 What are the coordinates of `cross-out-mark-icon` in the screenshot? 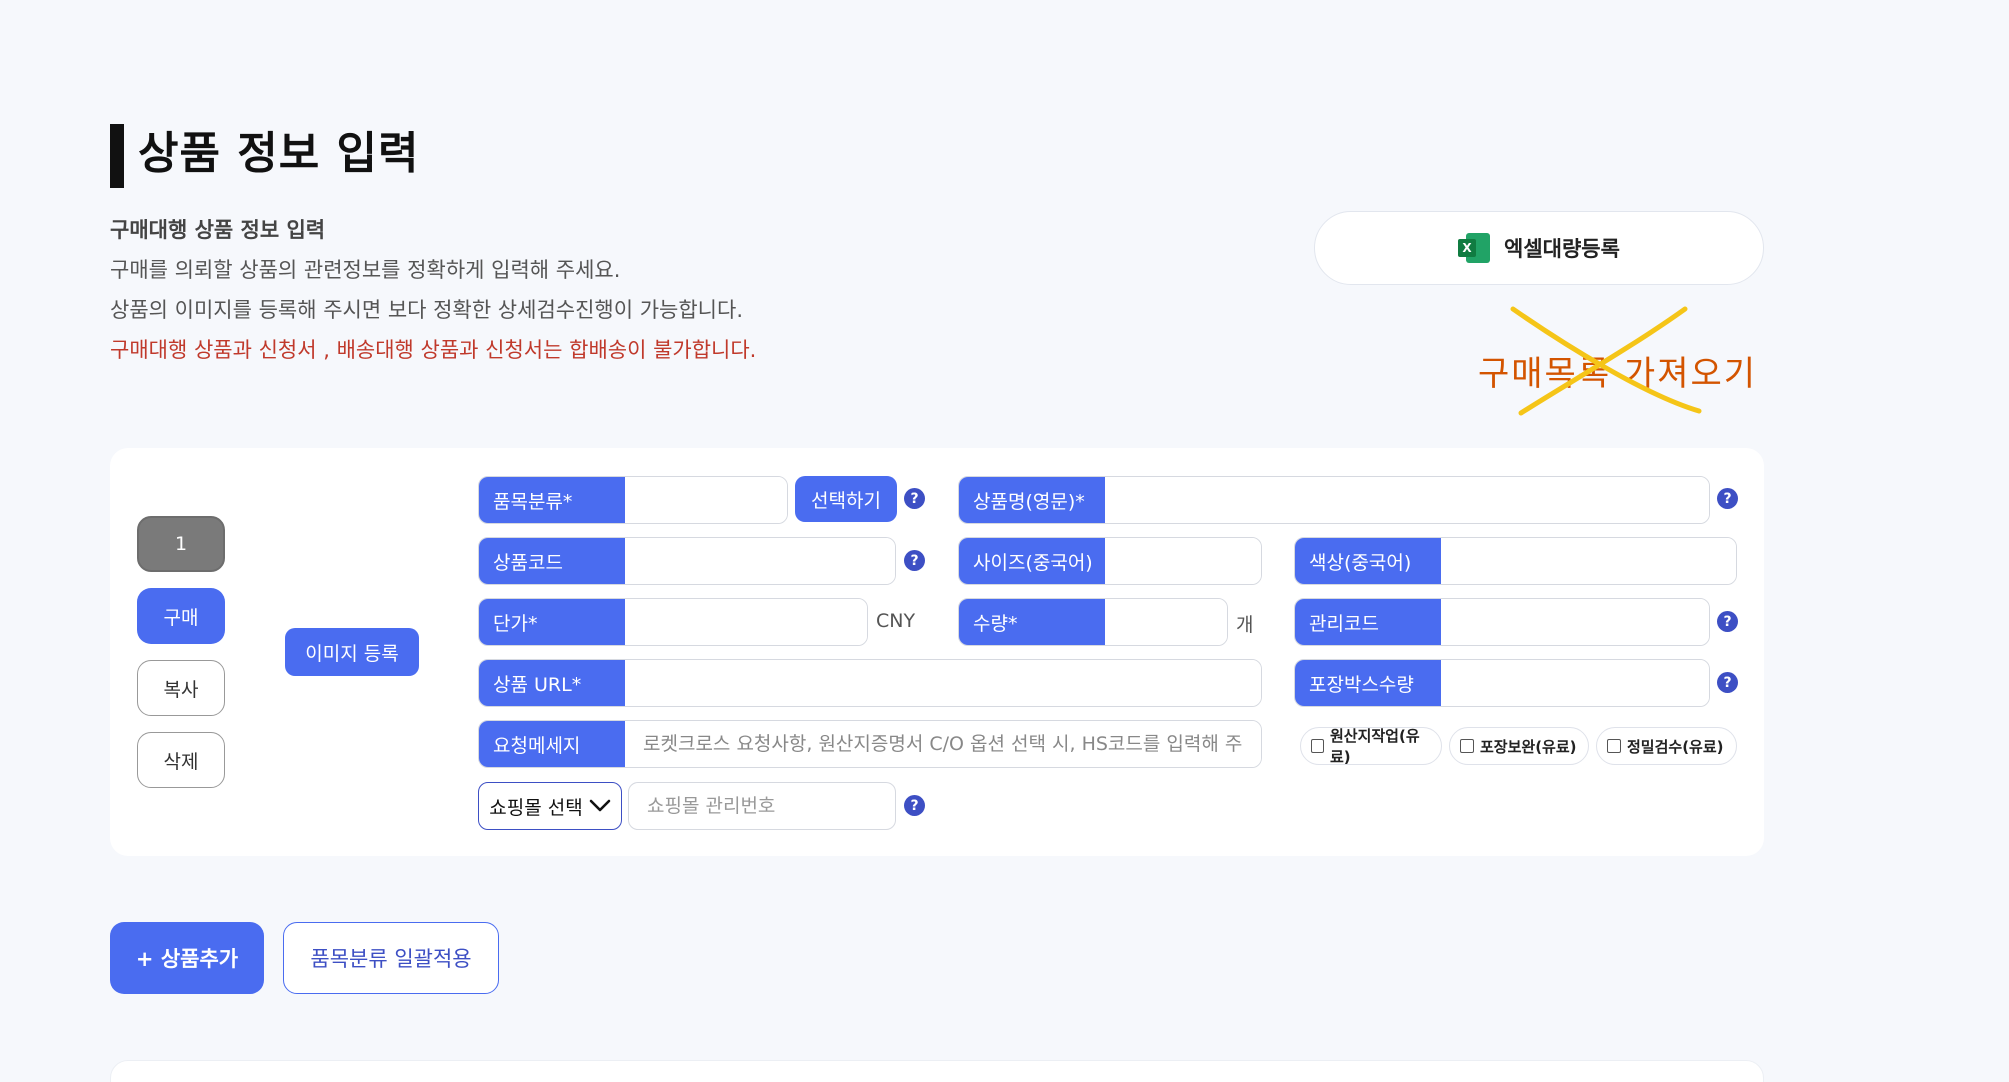 It's located at (1606, 361).